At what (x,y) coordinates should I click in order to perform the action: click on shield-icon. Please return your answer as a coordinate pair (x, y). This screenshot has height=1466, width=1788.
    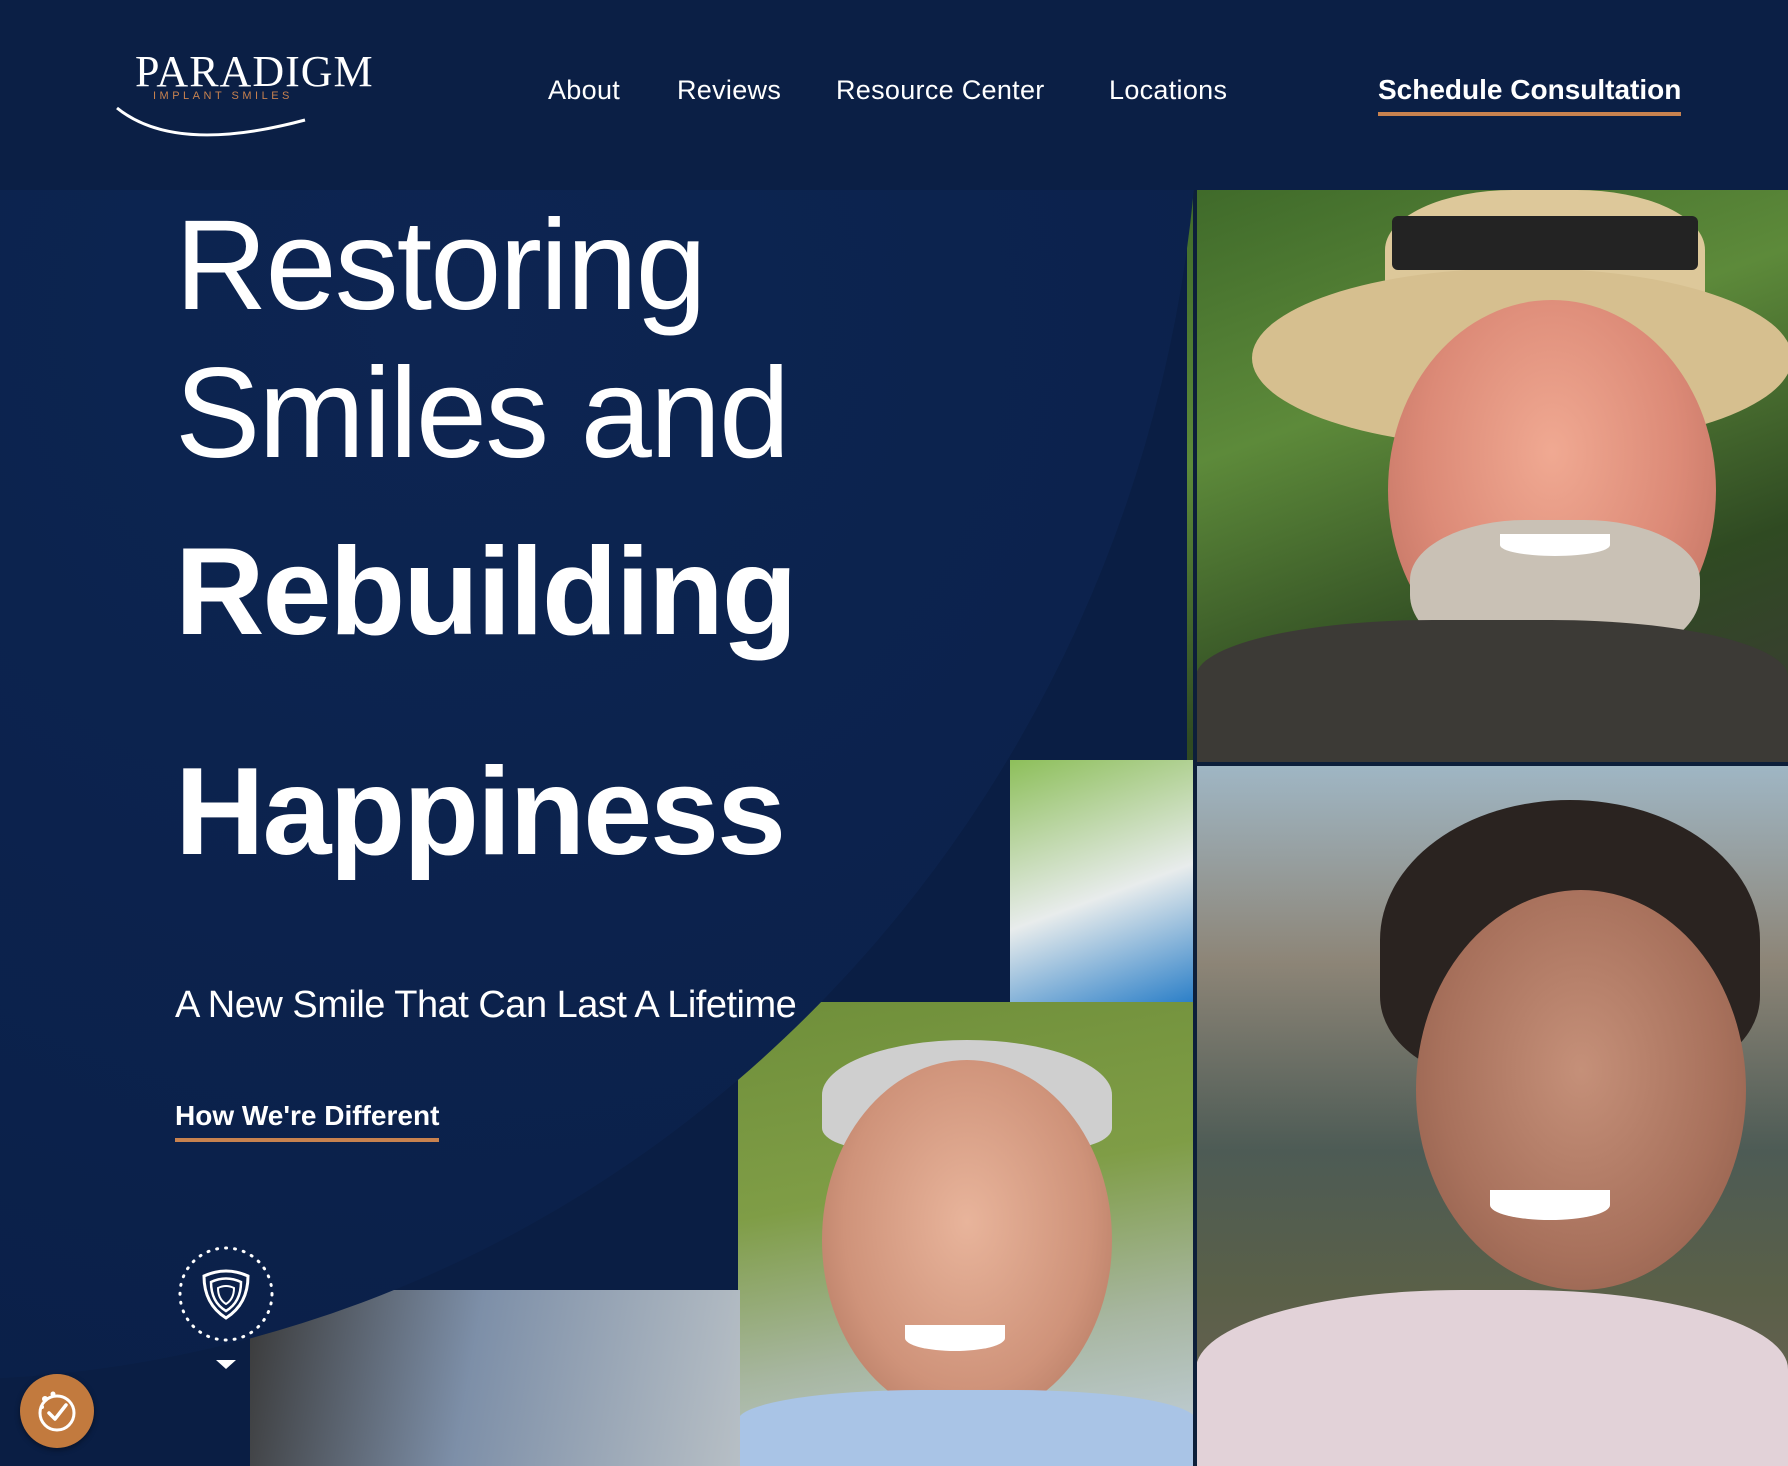
    Looking at the image, I should click on (226, 1294).